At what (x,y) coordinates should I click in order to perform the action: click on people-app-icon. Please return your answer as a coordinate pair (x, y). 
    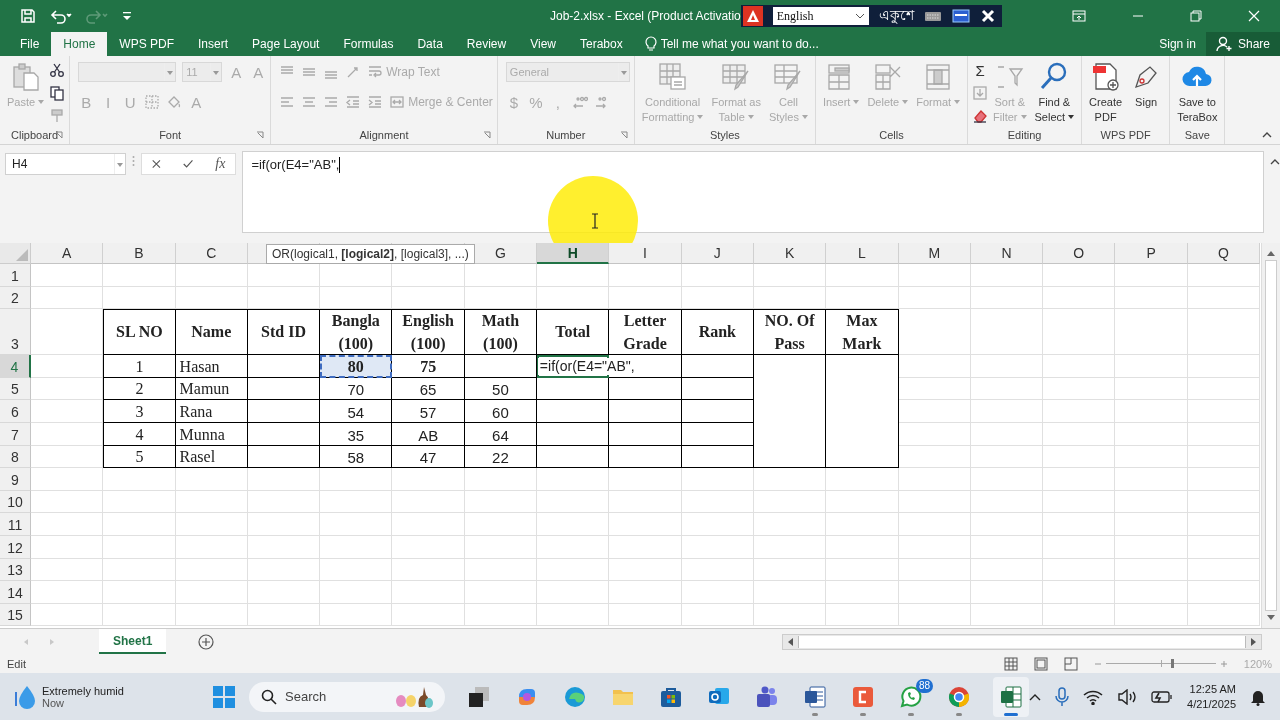
    Looking at the image, I should click on (767, 696).